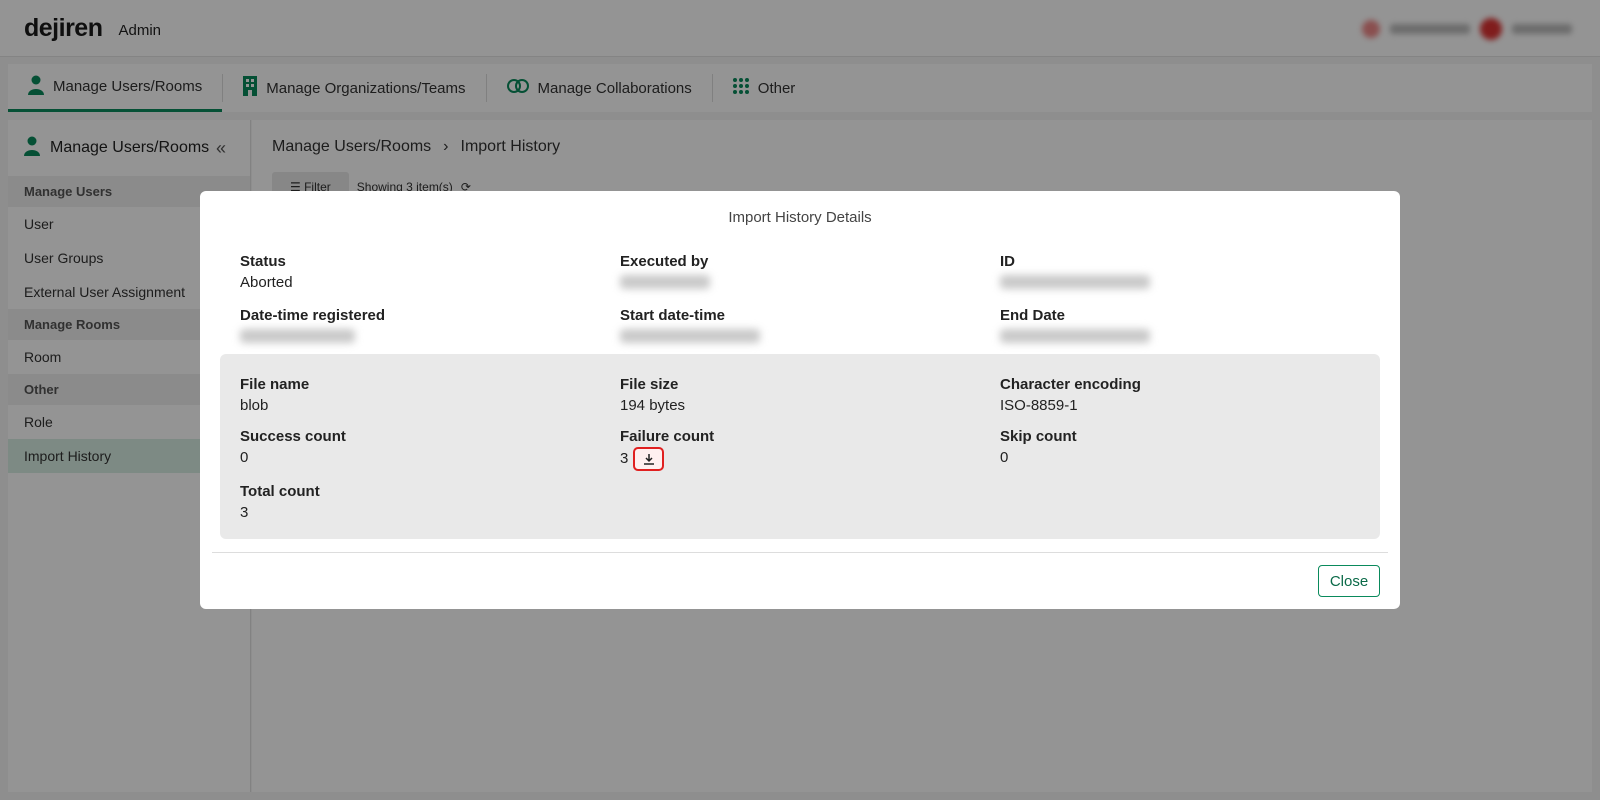  Describe the element at coordinates (810, 283) in the screenshot. I see `executed-by-value-redacted` at that location.